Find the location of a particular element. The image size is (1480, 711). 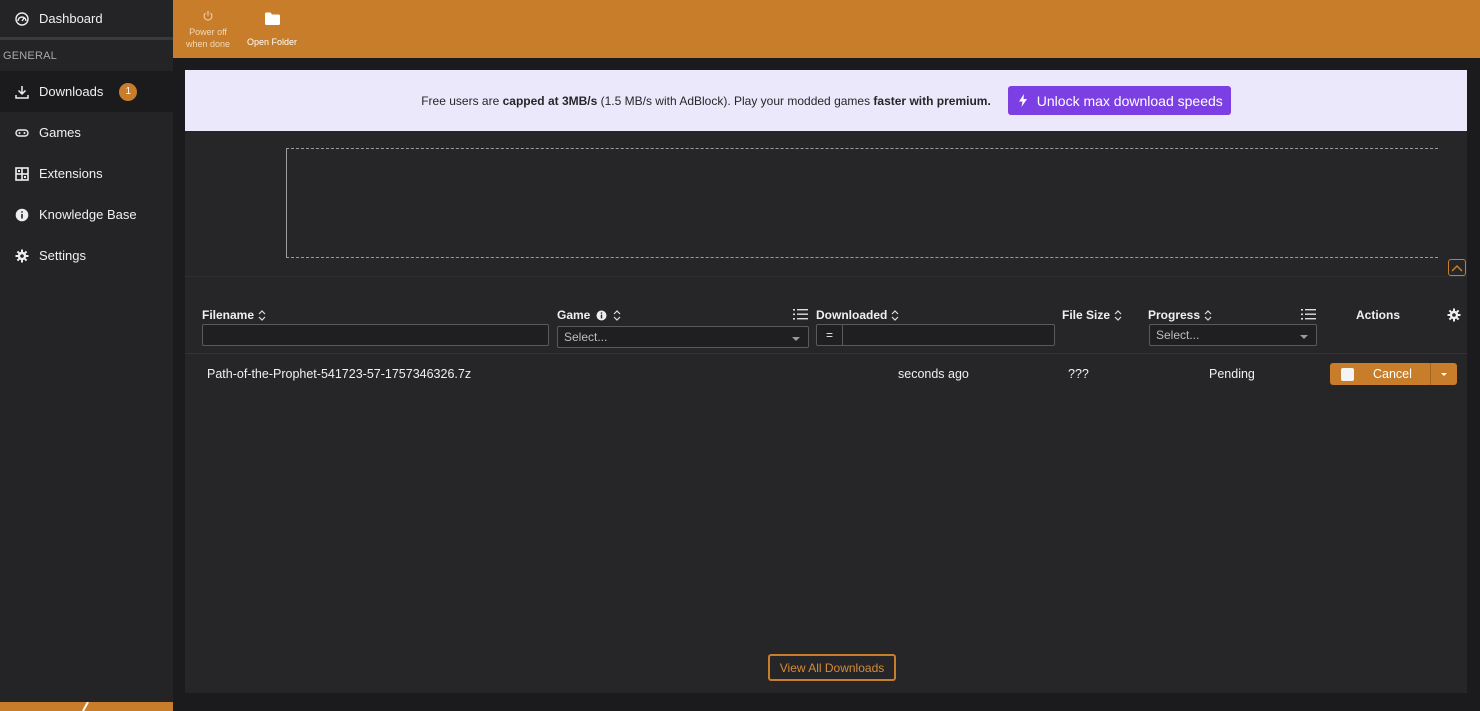

gamepad-icon is located at coordinates (22, 133).